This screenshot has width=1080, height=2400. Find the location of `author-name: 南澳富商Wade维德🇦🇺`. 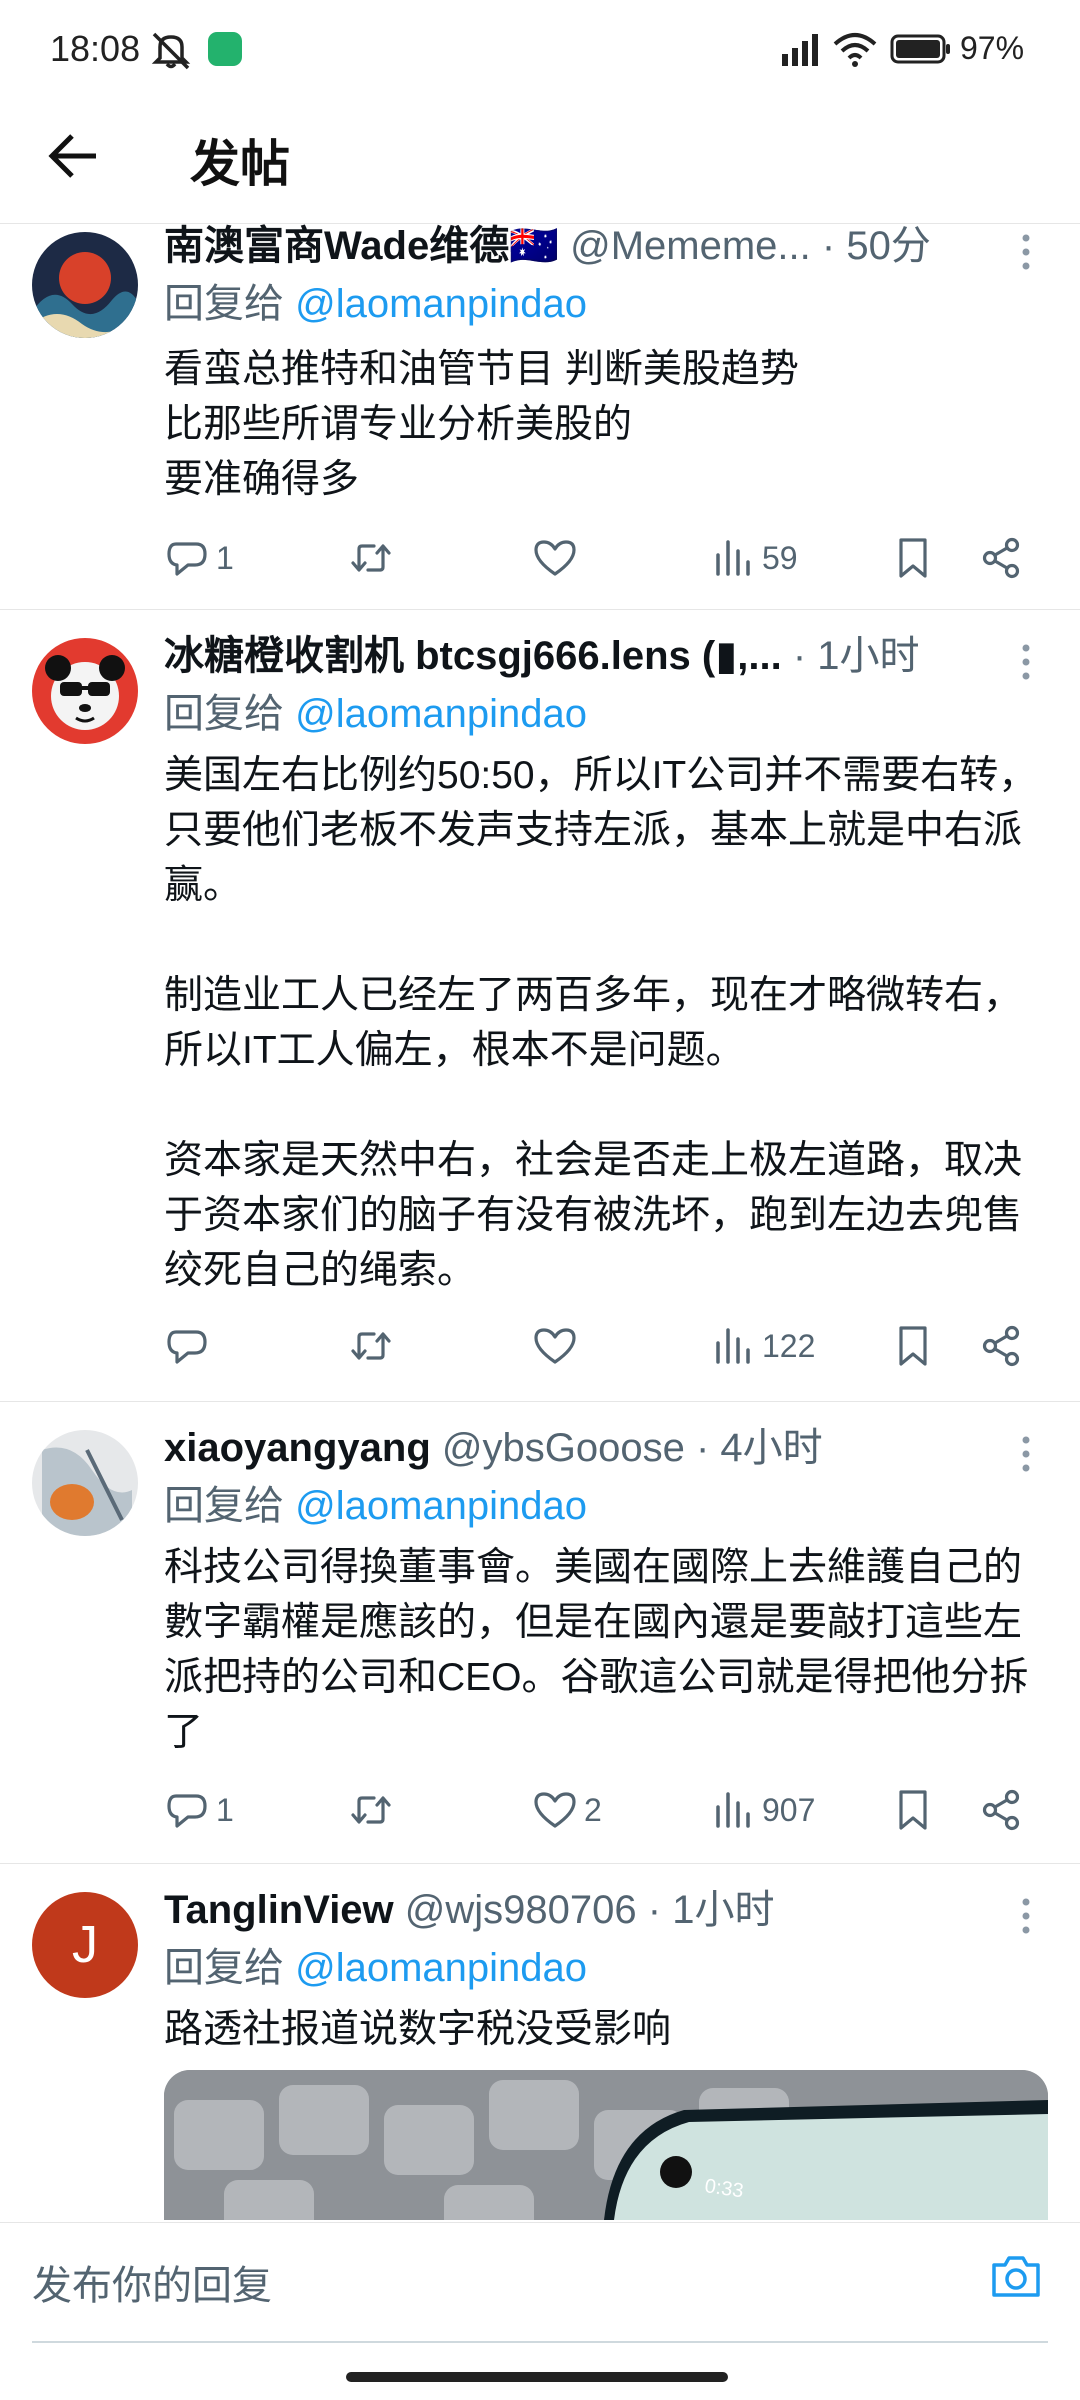

author-name: 南澳富商Wade维德🇦🇺 is located at coordinates (361, 246).